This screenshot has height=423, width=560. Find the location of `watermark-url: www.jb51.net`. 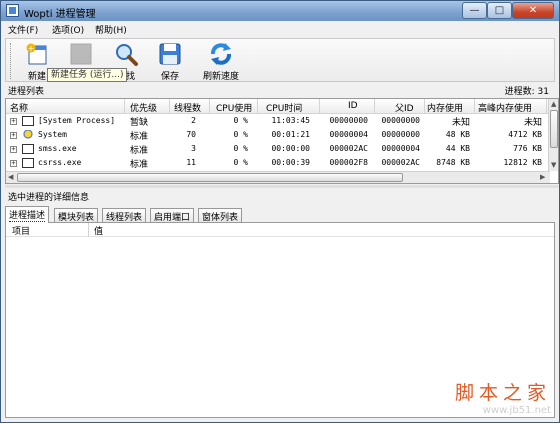

watermark-url: www.jb51.net is located at coordinates (516, 410).